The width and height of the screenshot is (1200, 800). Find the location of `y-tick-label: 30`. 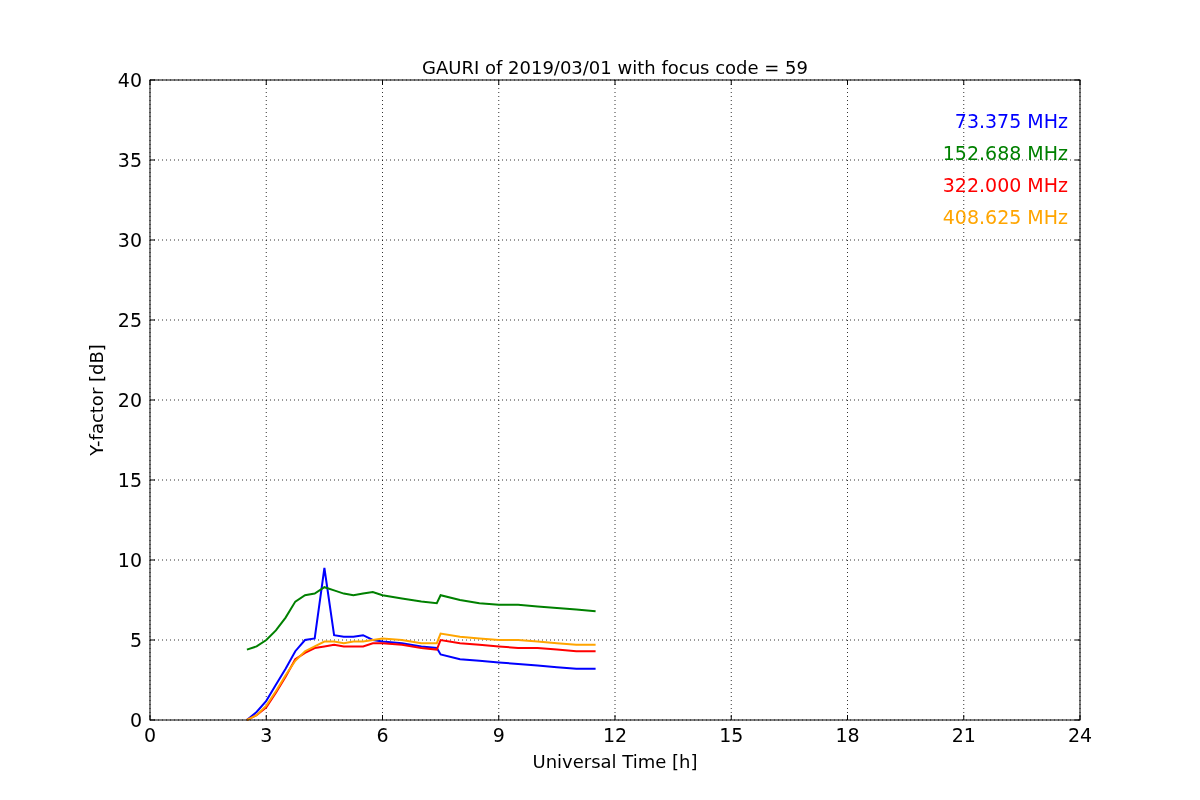

y-tick-label: 30 is located at coordinates (129, 240).